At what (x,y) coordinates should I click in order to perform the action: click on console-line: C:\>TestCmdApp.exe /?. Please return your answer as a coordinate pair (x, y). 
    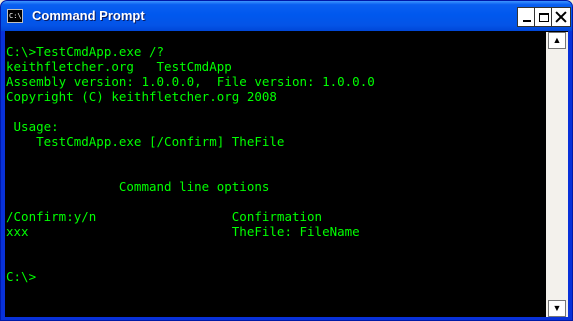
    Looking at the image, I should click on (85, 51).